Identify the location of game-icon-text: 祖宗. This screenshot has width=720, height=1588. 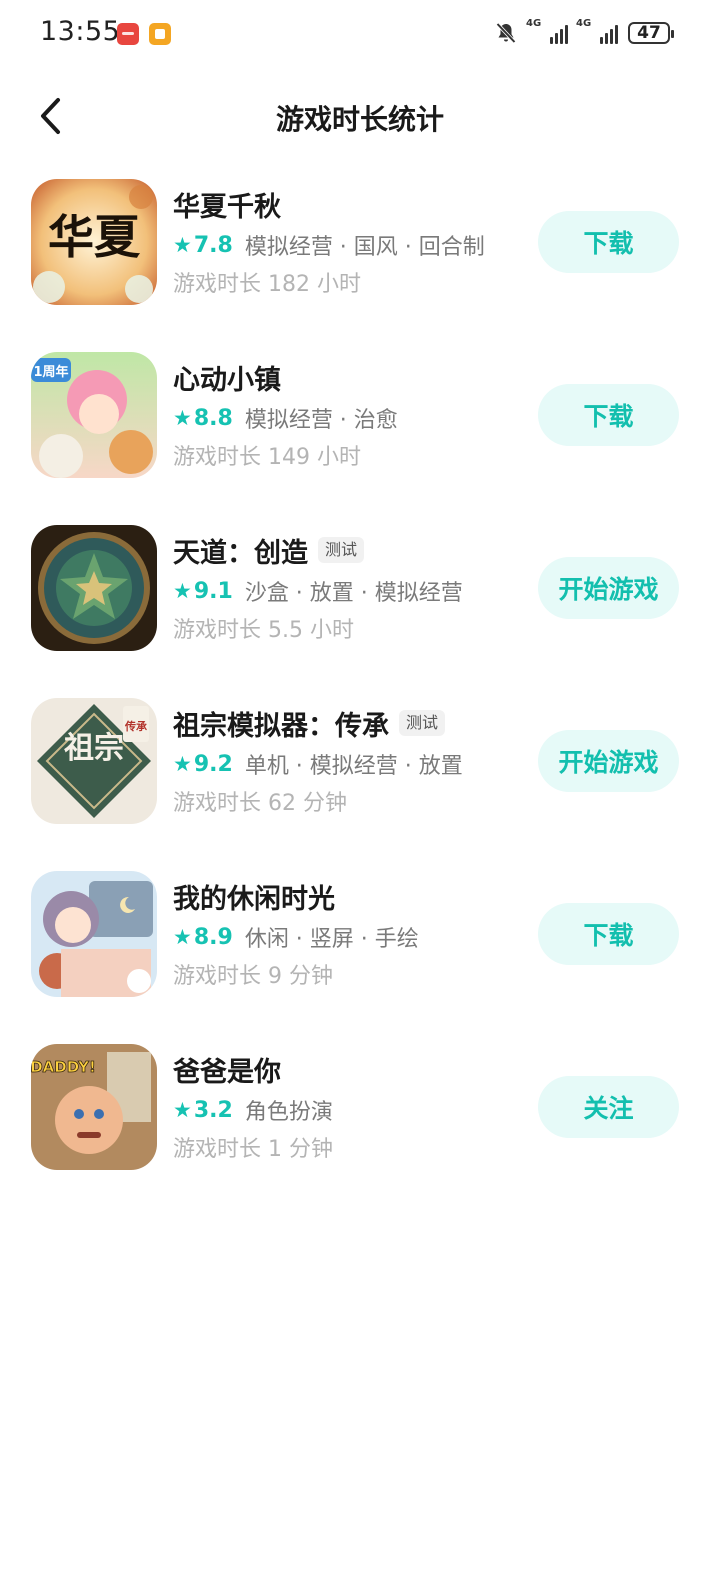
(94, 748).